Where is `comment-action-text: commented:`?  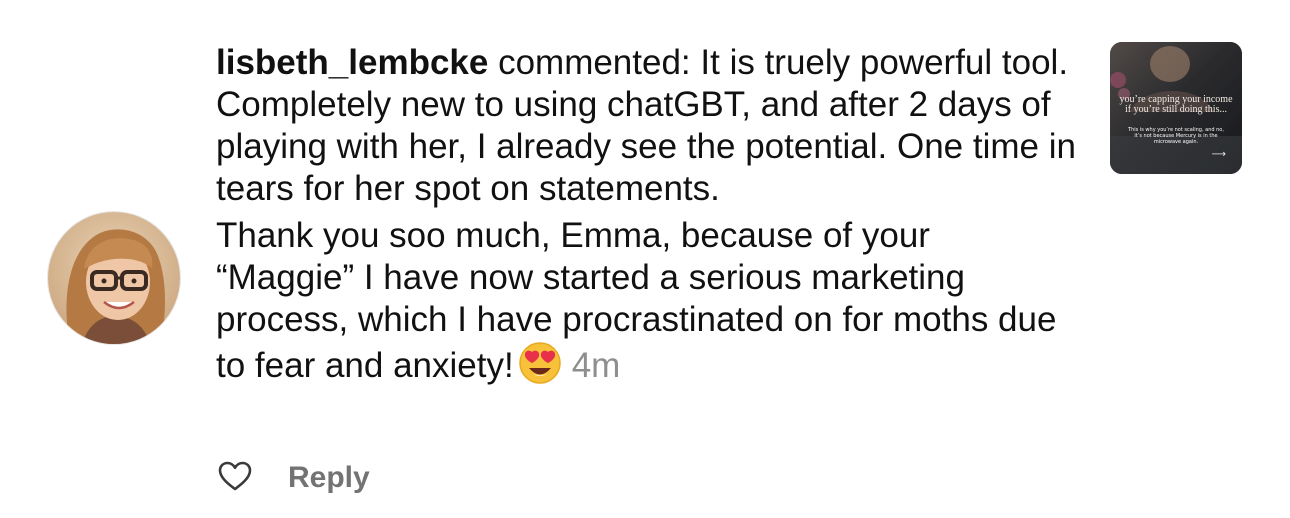 comment-action-text: commented: is located at coordinates (594, 62).